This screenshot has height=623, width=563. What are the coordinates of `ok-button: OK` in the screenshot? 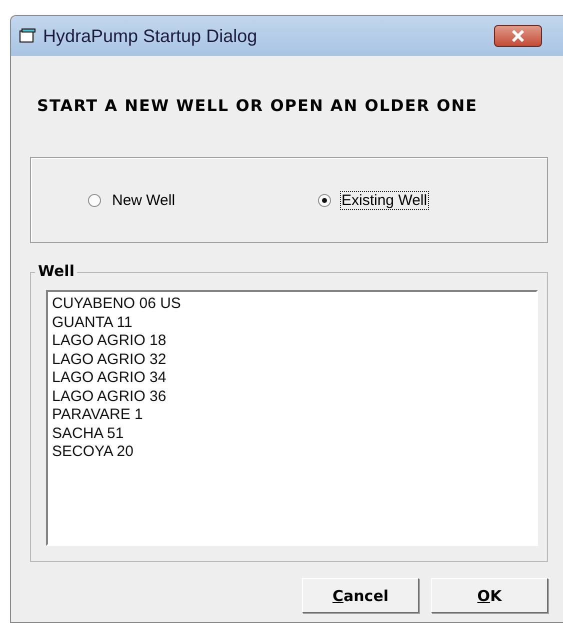 It's located at (489, 595).